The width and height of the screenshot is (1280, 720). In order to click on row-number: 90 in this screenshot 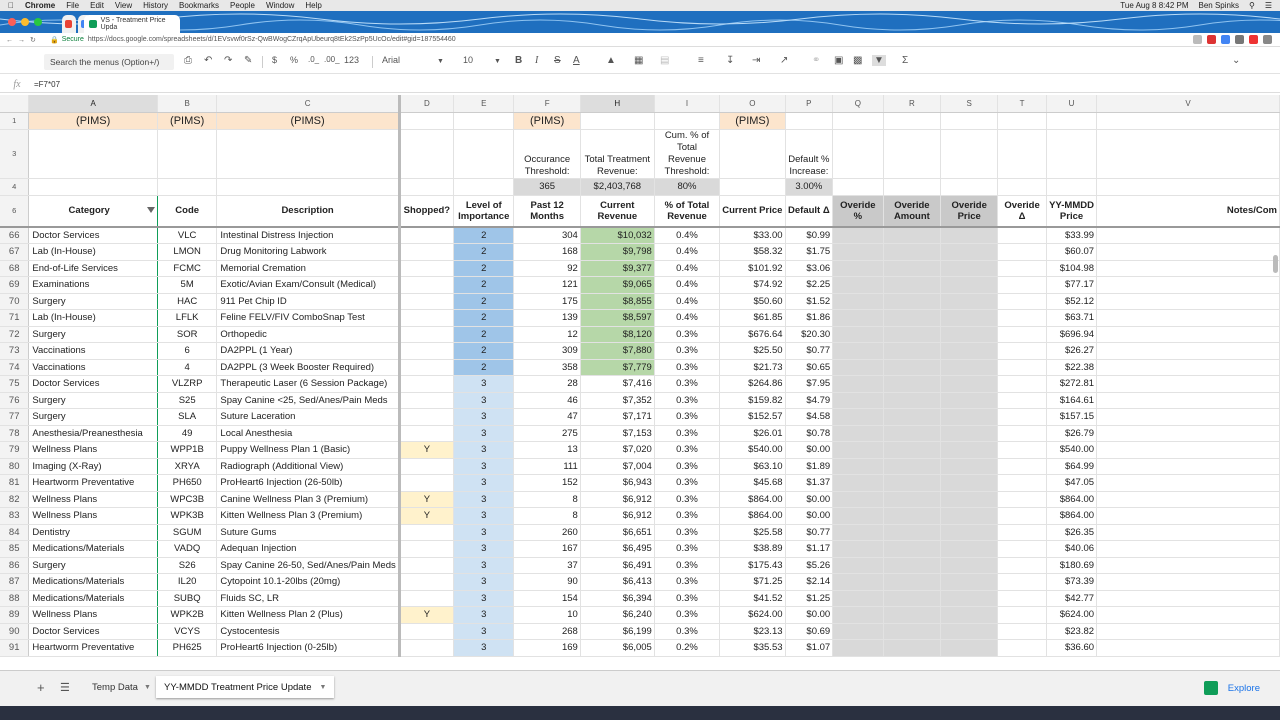, I will do `click(15, 631)`.